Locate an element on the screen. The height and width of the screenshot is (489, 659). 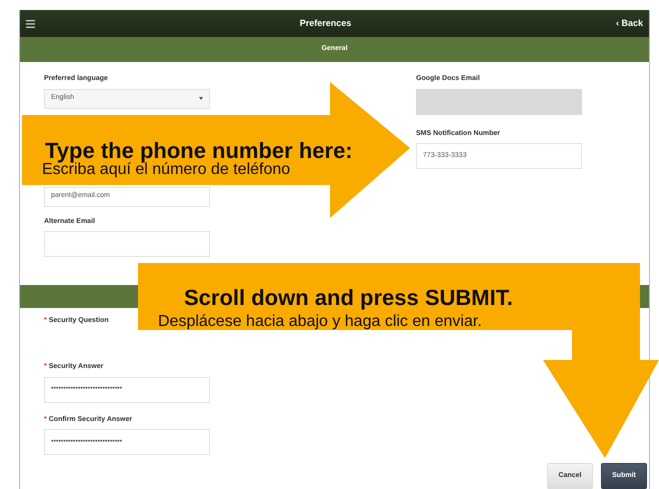
callout-title: Scroll down and press SUBMIT. is located at coordinates (348, 298).